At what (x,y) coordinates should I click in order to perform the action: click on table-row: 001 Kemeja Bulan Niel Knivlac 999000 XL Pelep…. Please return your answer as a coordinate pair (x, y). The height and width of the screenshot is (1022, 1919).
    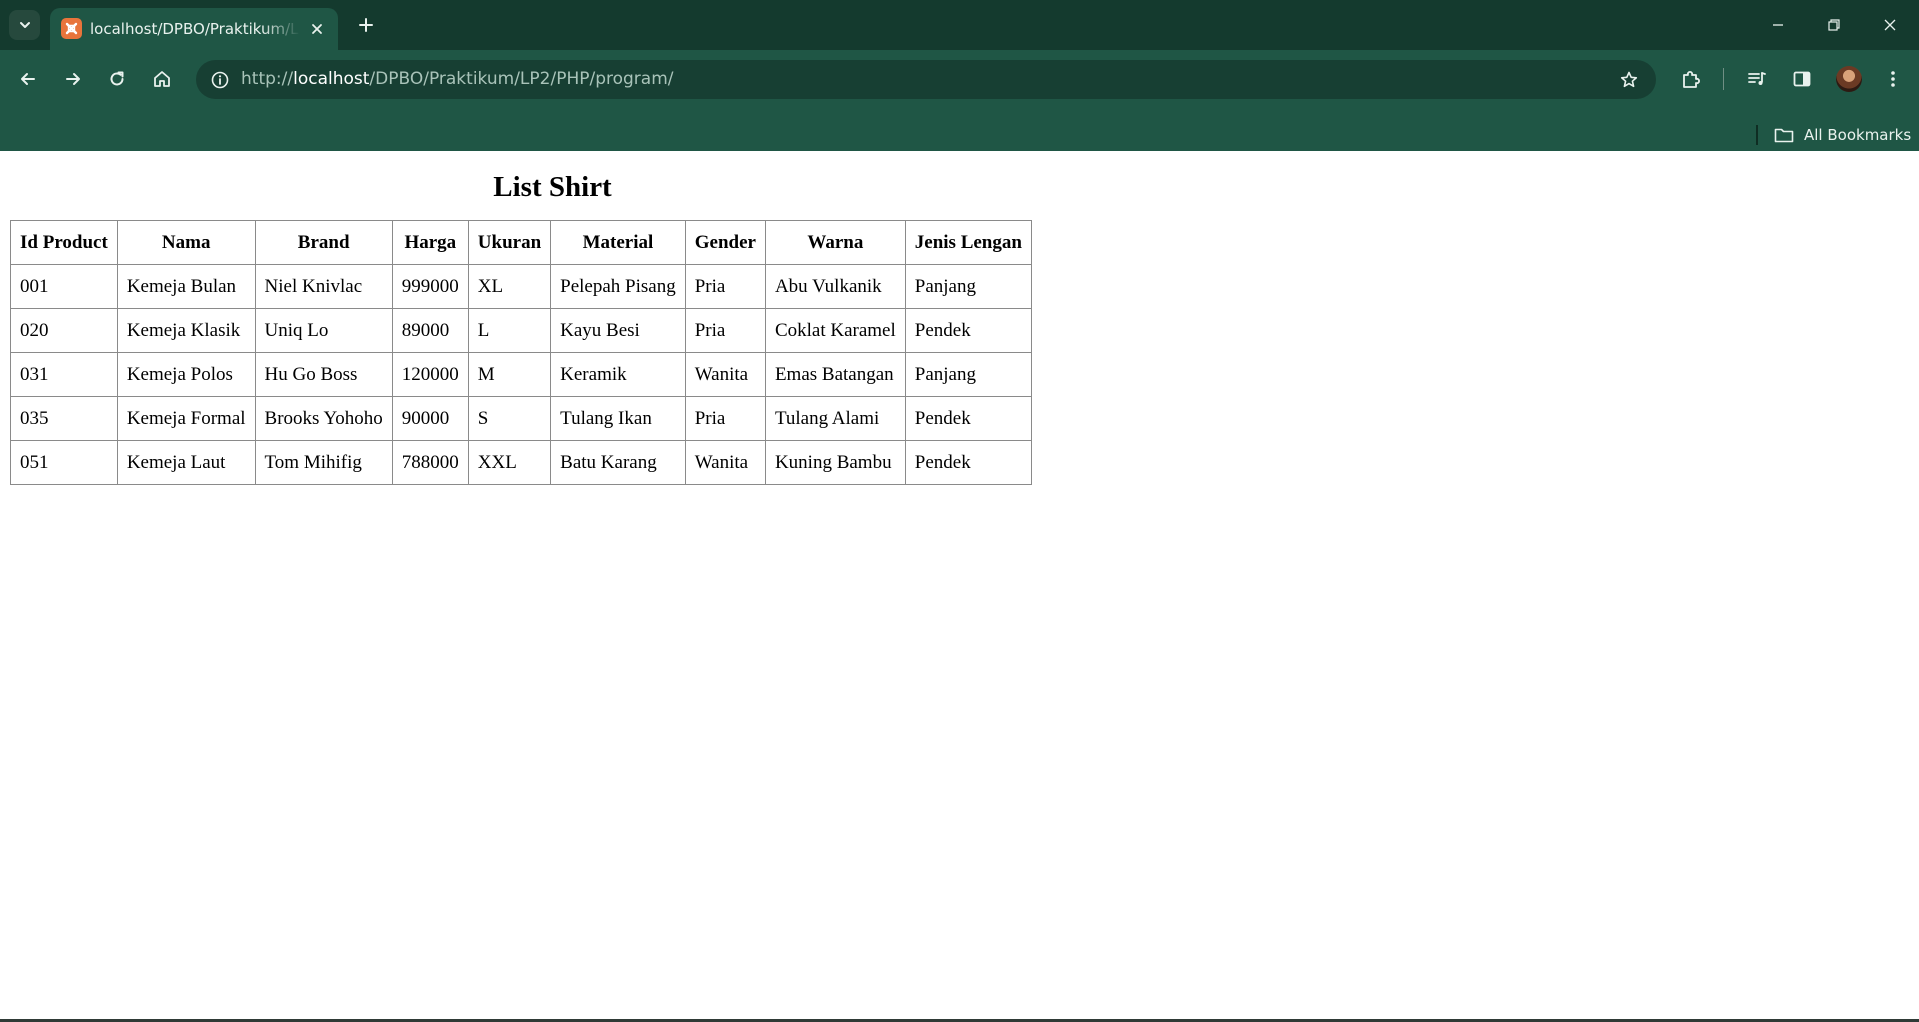
    Looking at the image, I should click on (521, 286).